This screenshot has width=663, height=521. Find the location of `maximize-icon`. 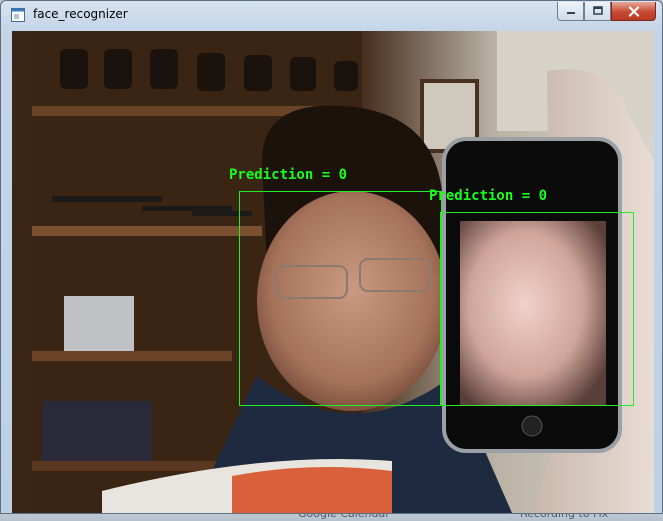

maximize-icon is located at coordinates (597, 10).